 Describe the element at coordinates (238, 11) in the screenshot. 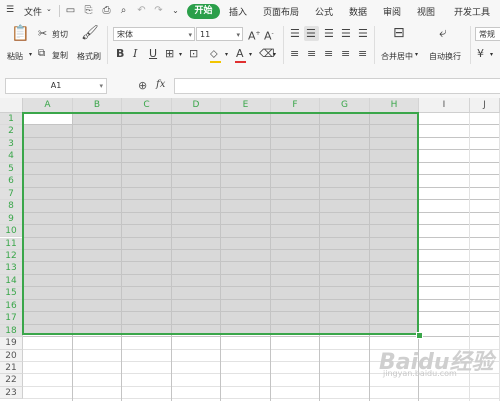

I see `tab-insert: 插入` at that location.